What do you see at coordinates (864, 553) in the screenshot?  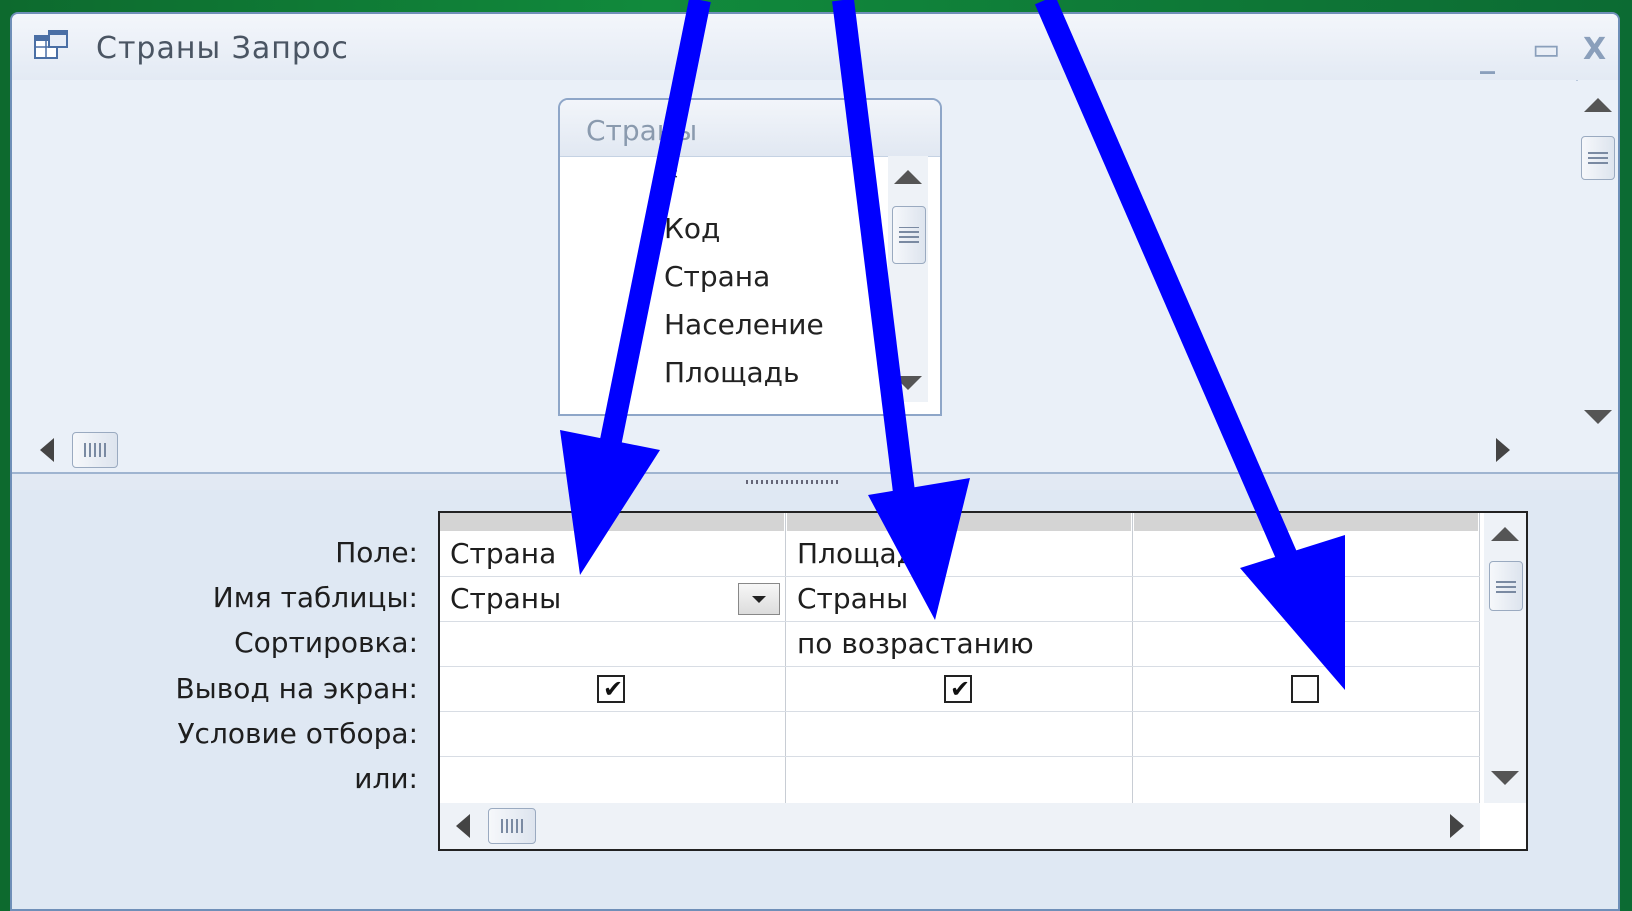 I see `grid-cell-field: Площадь` at bounding box center [864, 553].